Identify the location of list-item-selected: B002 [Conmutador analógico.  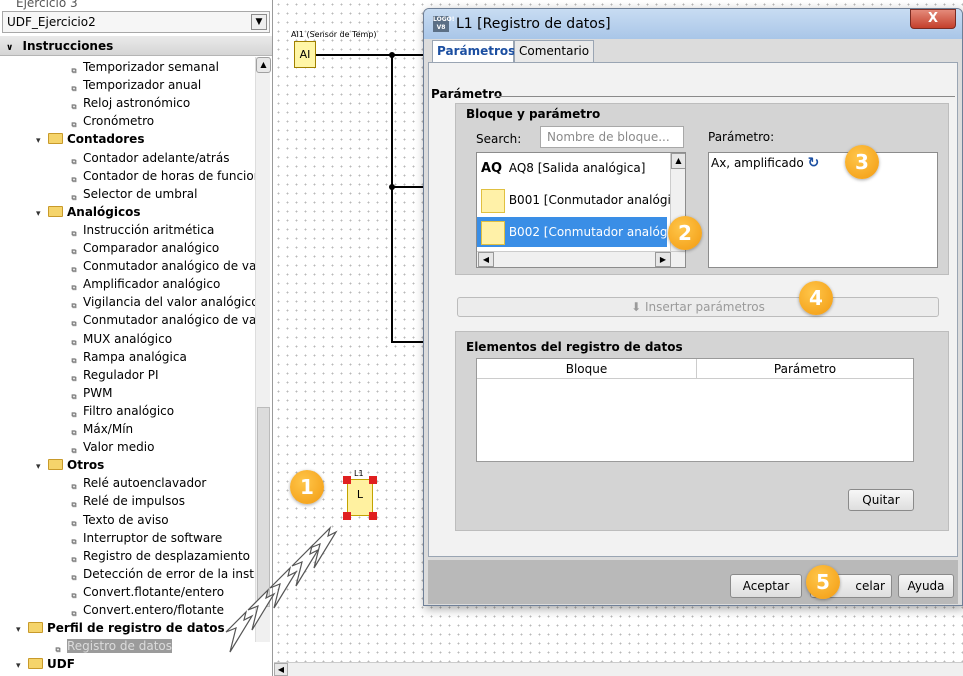
(581, 232).